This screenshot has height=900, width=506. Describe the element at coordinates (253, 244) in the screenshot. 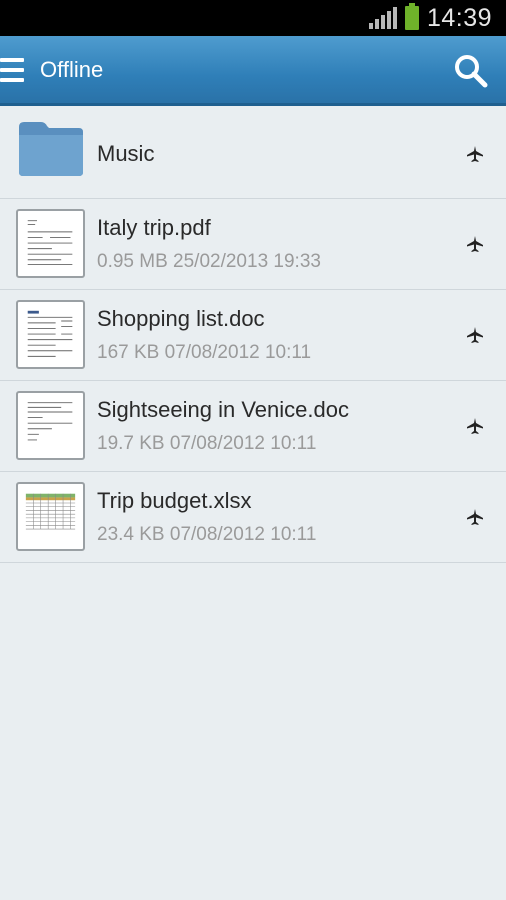

I see `list-item-italy-trip: Italy trip.pdf 0.95 MB 25/02/2013 19:33` at that location.